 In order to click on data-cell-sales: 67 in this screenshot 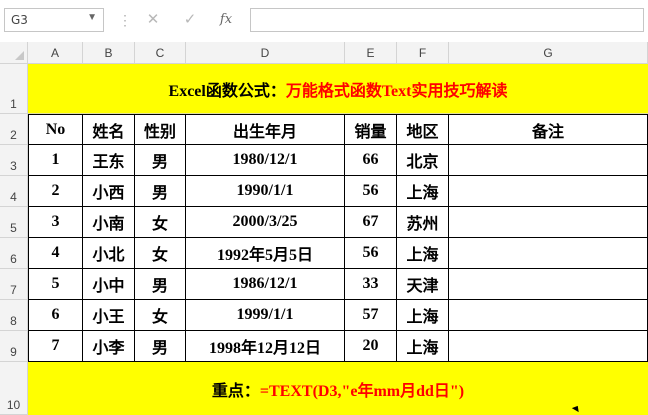, I will do `click(371, 222)`.